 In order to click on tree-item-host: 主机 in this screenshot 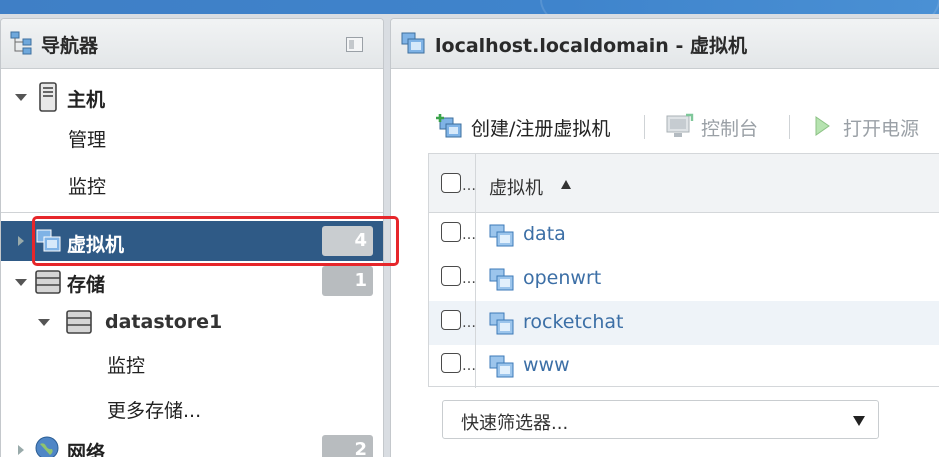, I will do `click(192, 97)`.